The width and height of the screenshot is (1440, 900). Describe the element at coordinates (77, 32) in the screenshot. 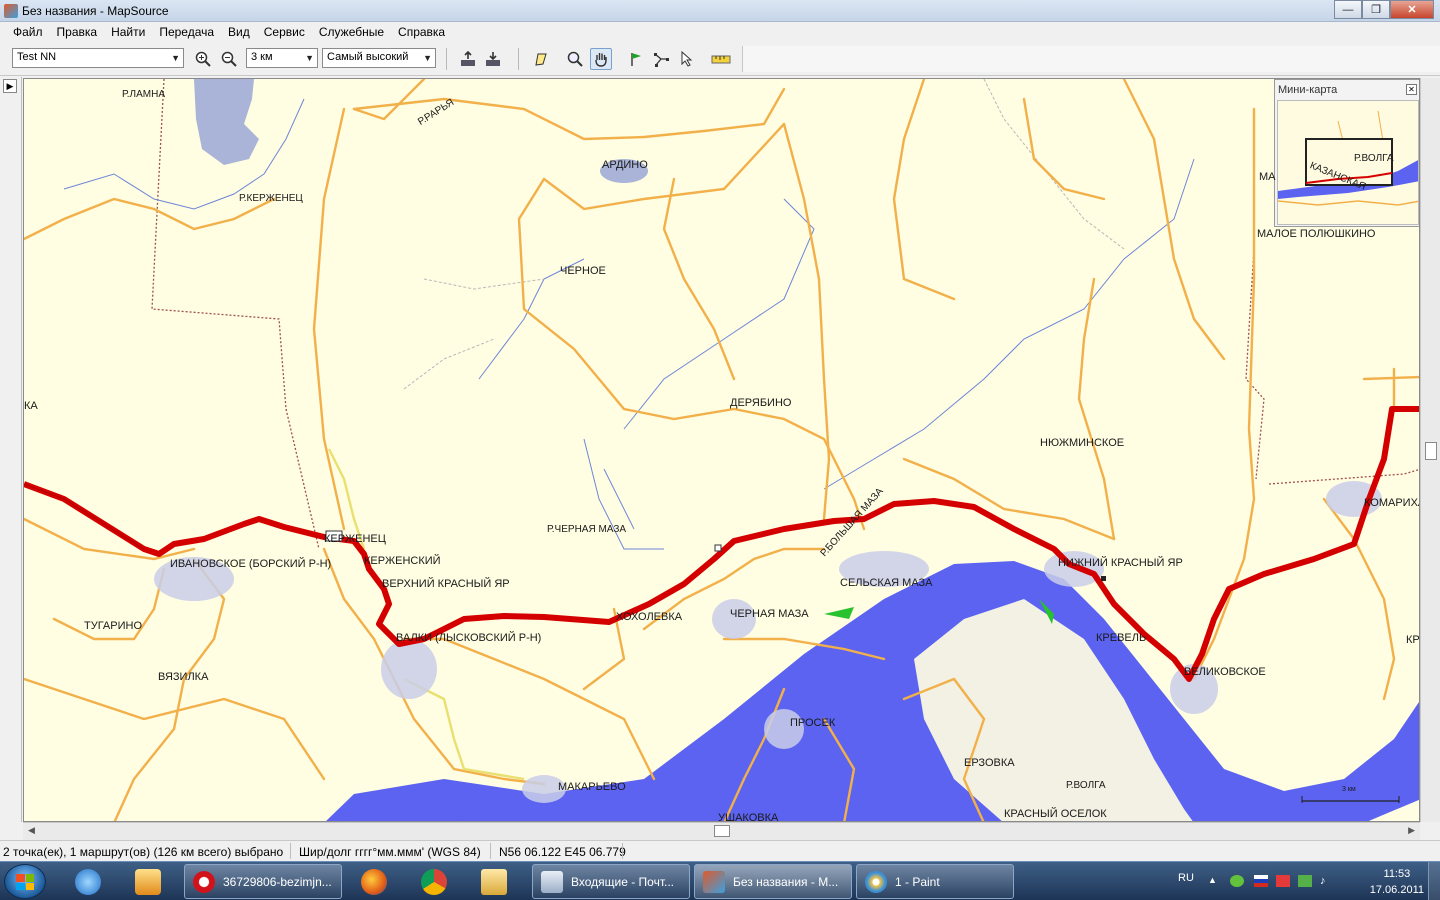

I see `menu-edit: Правка` at that location.